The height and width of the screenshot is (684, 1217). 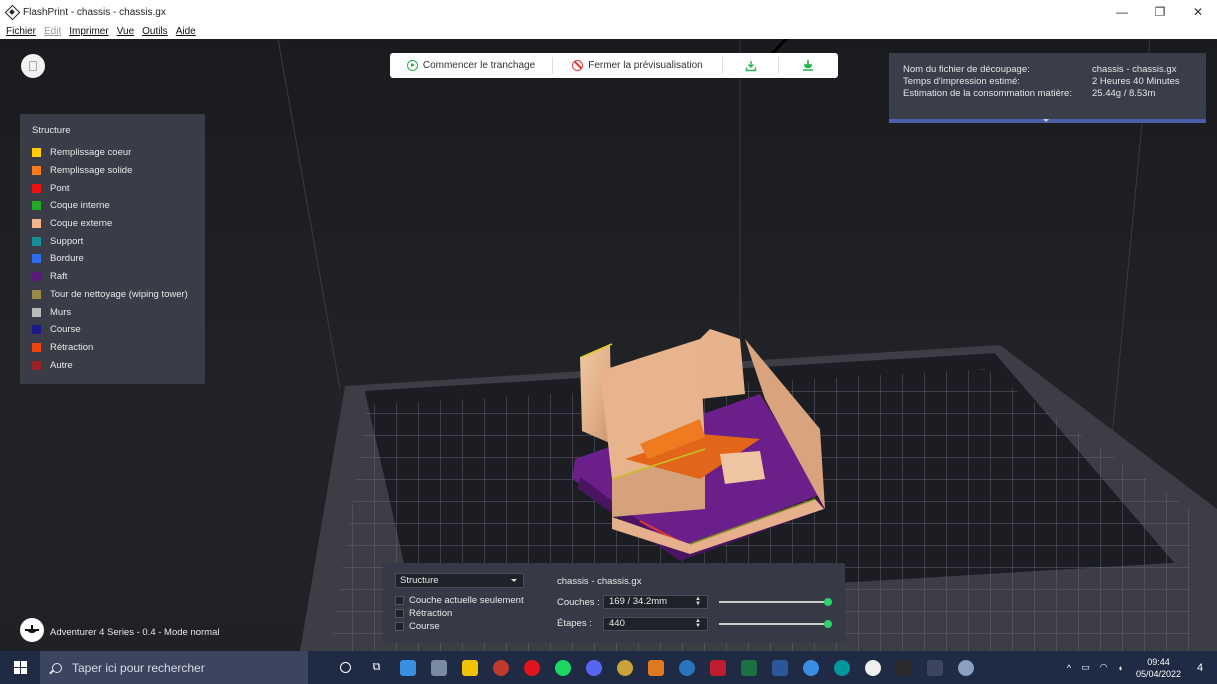 I want to click on word-button, so click(x=779, y=667).